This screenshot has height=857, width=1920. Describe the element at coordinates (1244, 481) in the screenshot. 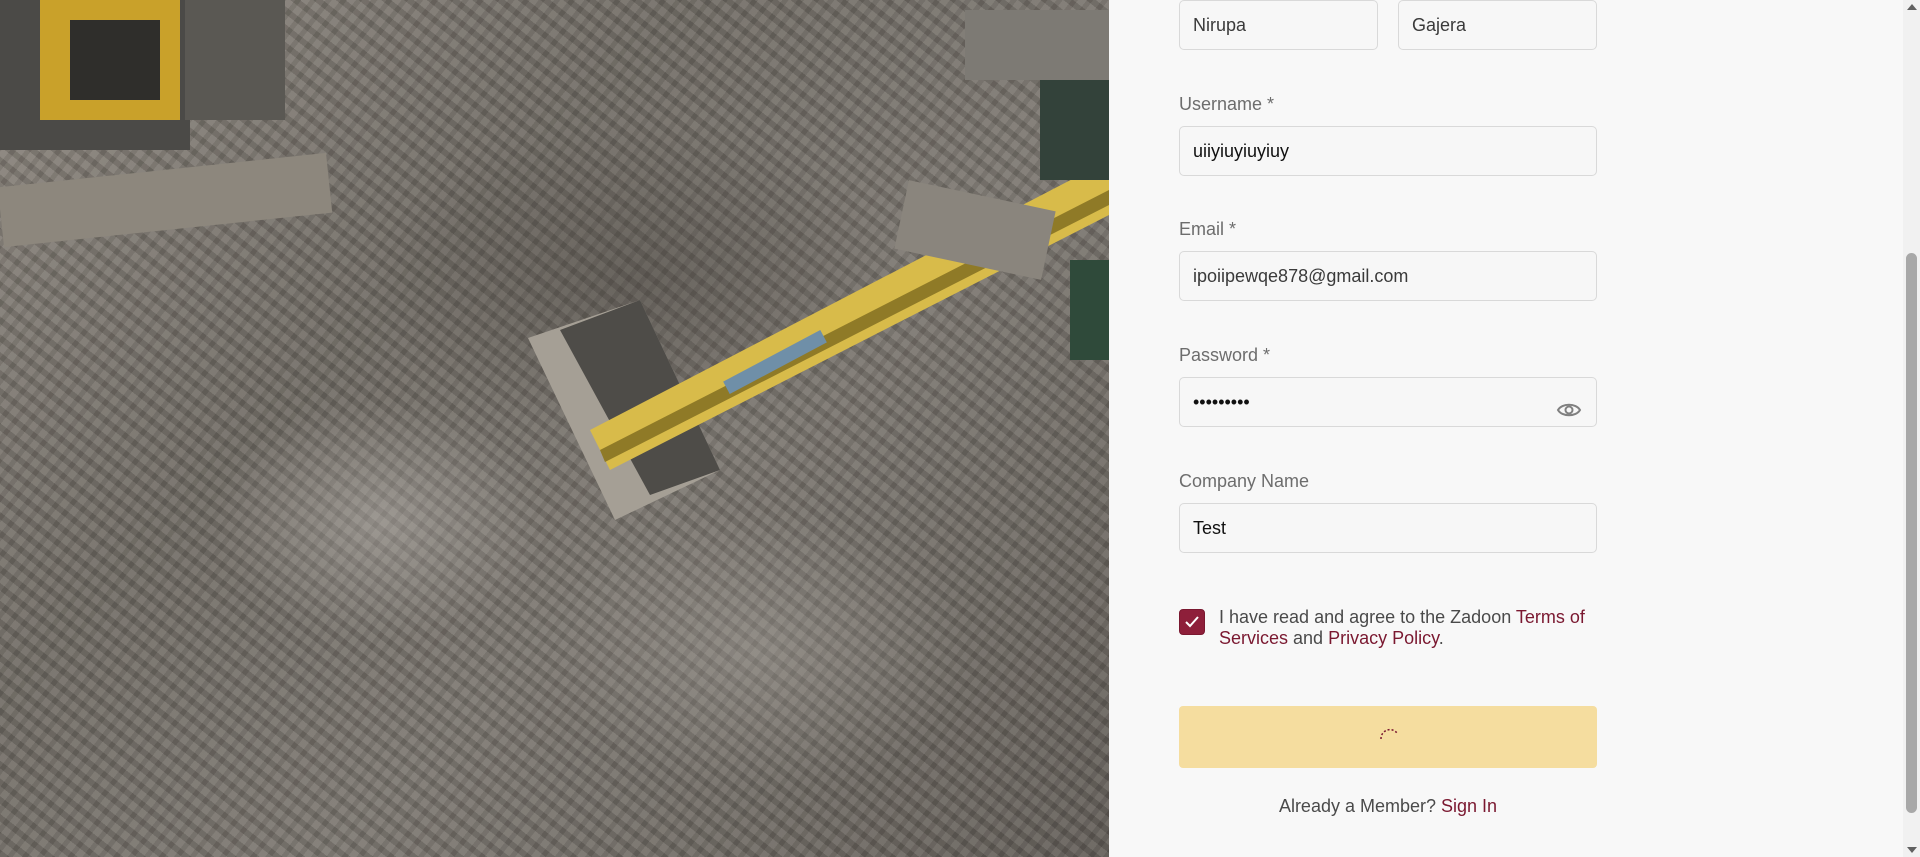

I see `company-name-label: Company Name` at that location.